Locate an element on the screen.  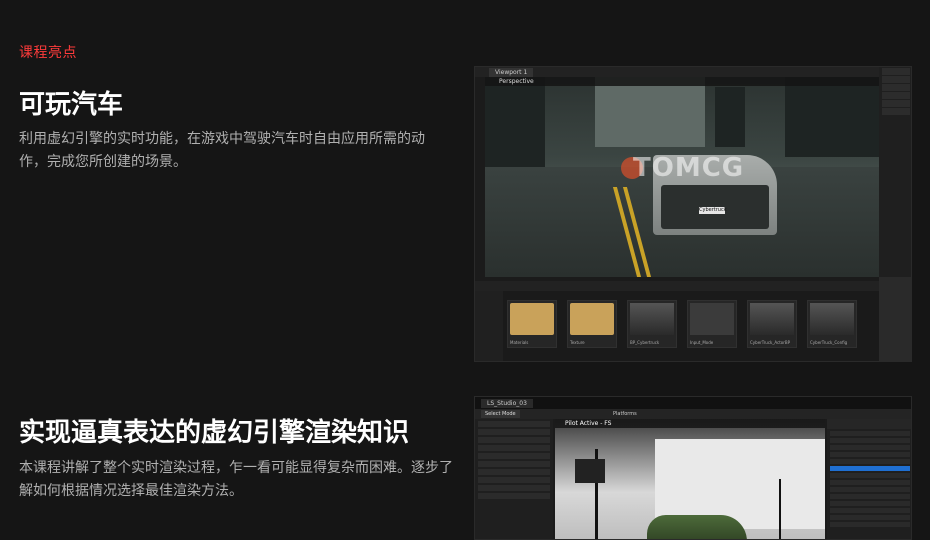
viewport-toolbar: Pilot Active - FS is located at coordinates (690, 423).